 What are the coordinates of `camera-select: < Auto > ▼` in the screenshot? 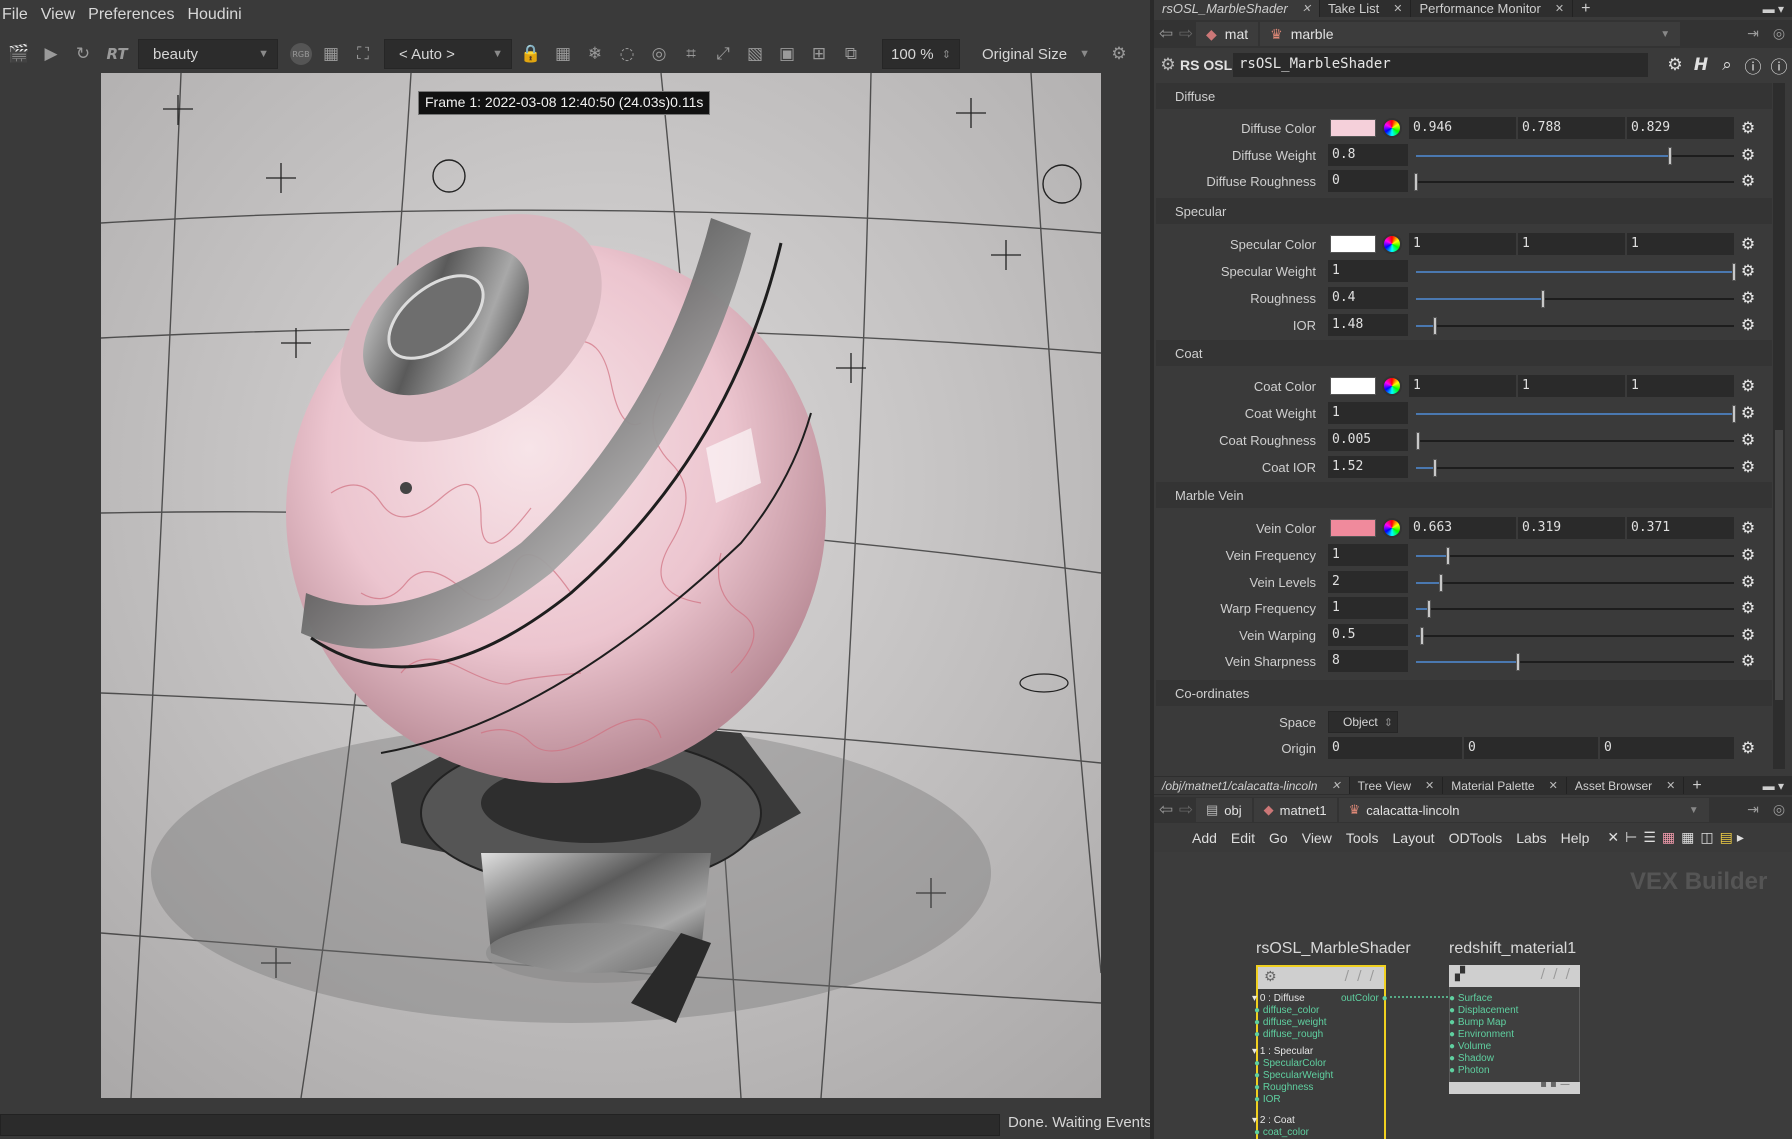 It's located at (448, 54).